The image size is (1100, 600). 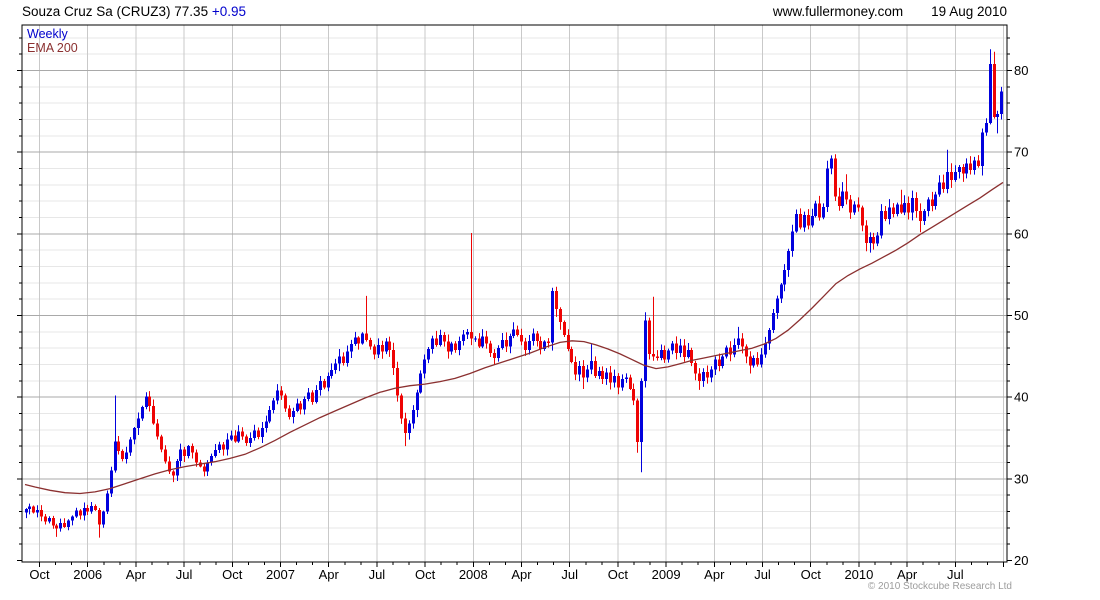 What do you see at coordinates (280, 574) in the screenshot?
I see `x-axis-label: 2007` at bounding box center [280, 574].